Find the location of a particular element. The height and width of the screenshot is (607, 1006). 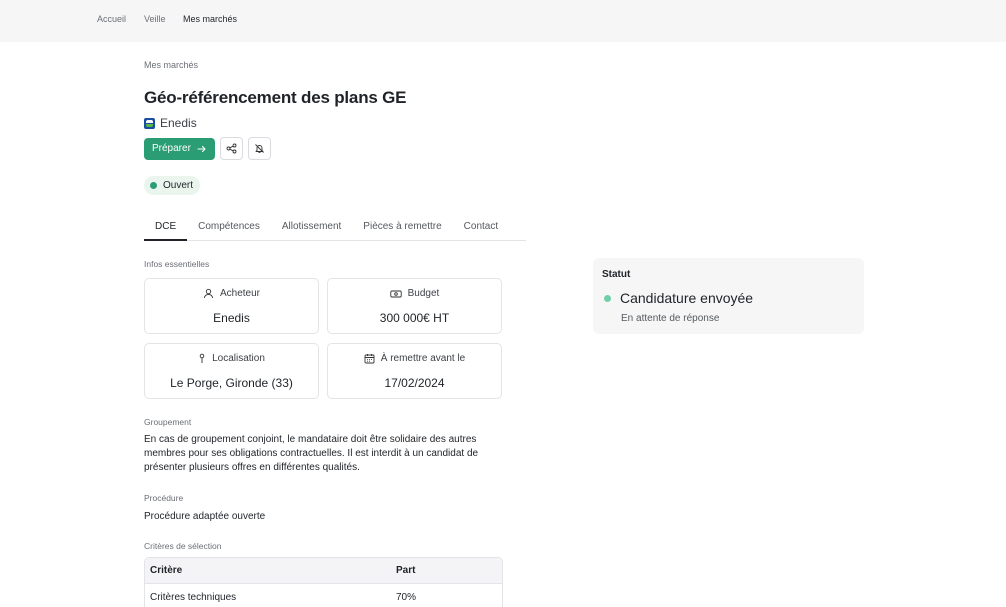

column-header-part: Part is located at coordinates (406, 570).